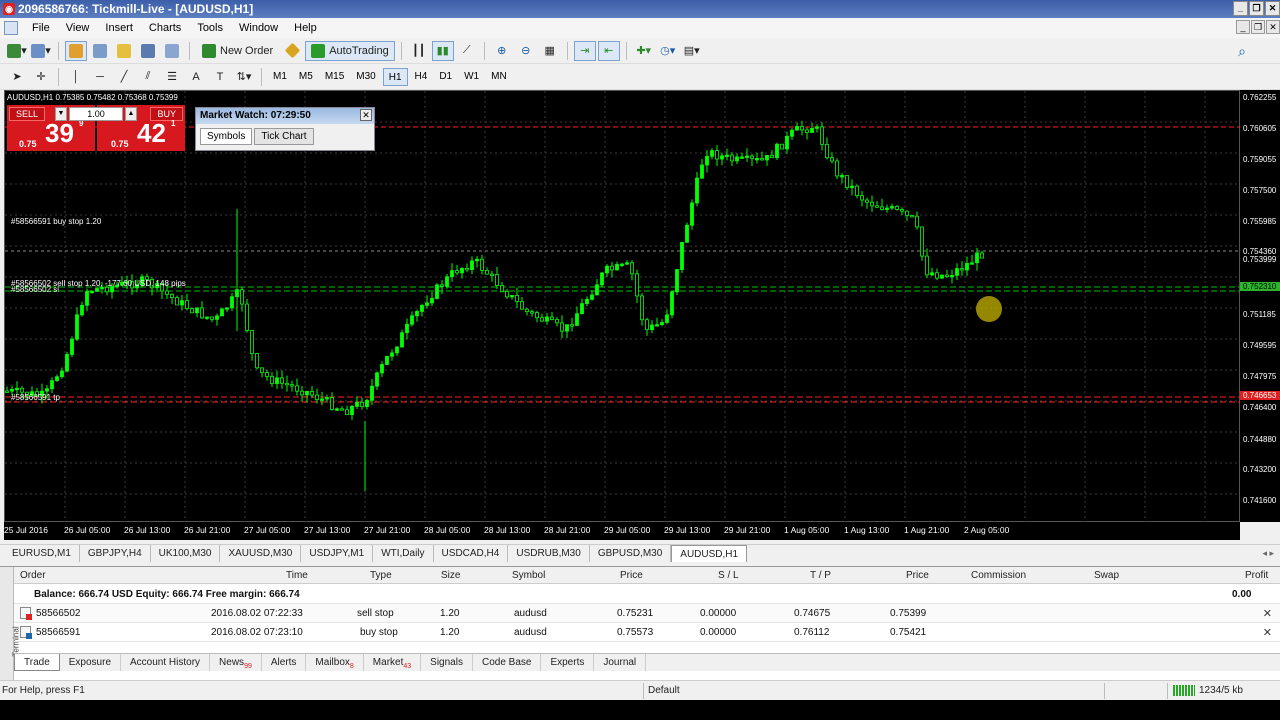 The width and height of the screenshot is (1280, 720). What do you see at coordinates (1268, 553) in the screenshot?
I see `tab-scroll-arrows-icon: ◂ ▸` at bounding box center [1268, 553].